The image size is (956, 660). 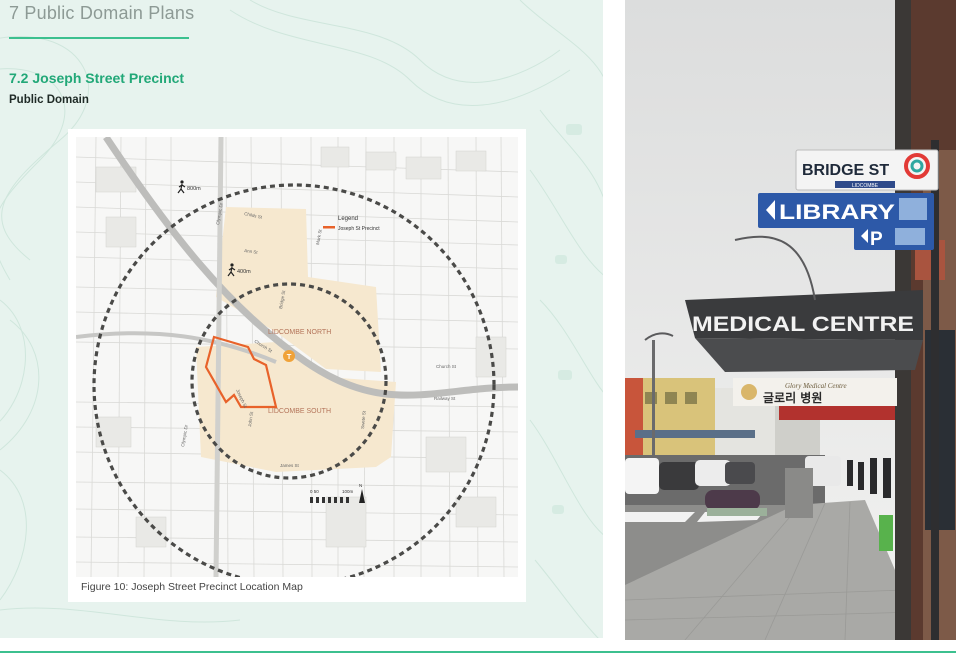 What do you see at coordinates (299, 332) in the screenshot?
I see `area-label-north: LIDCOMBE NORTH` at bounding box center [299, 332].